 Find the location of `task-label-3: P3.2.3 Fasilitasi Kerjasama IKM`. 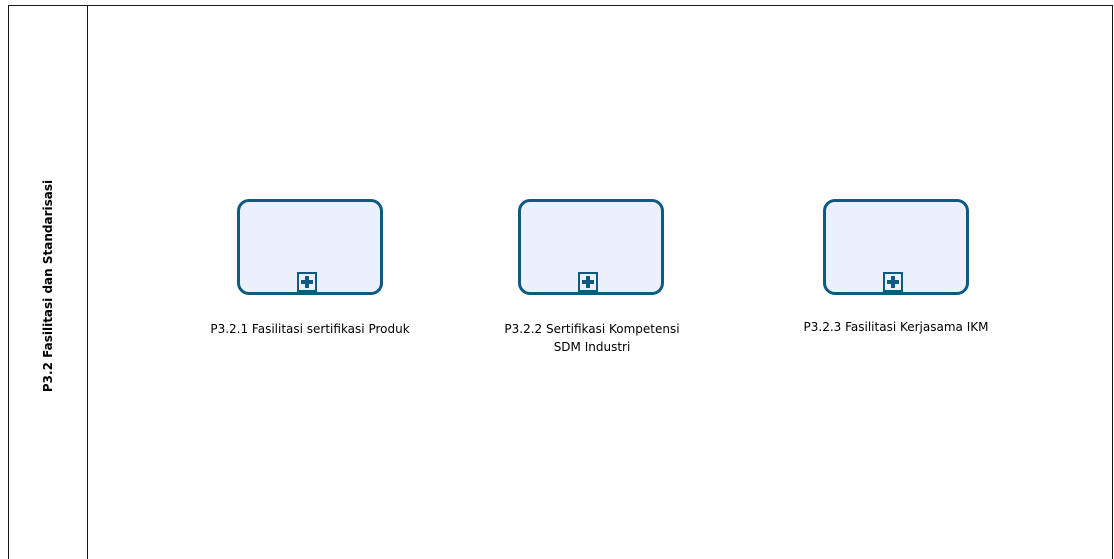

task-label-3: P3.2.3 Fasilitasi Kerjasama IKM is located at coordinates (896, 327).